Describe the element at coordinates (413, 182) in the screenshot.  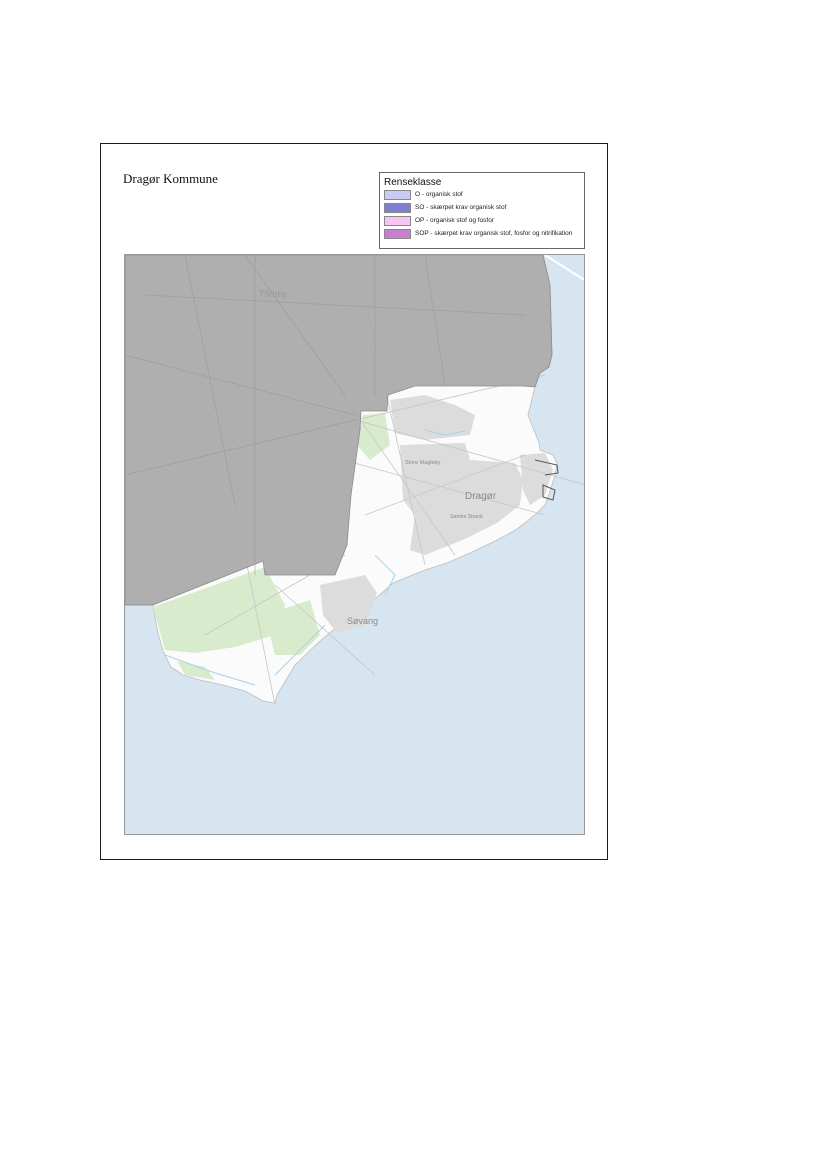
I see `legend-title: Renseklasse` at that location.